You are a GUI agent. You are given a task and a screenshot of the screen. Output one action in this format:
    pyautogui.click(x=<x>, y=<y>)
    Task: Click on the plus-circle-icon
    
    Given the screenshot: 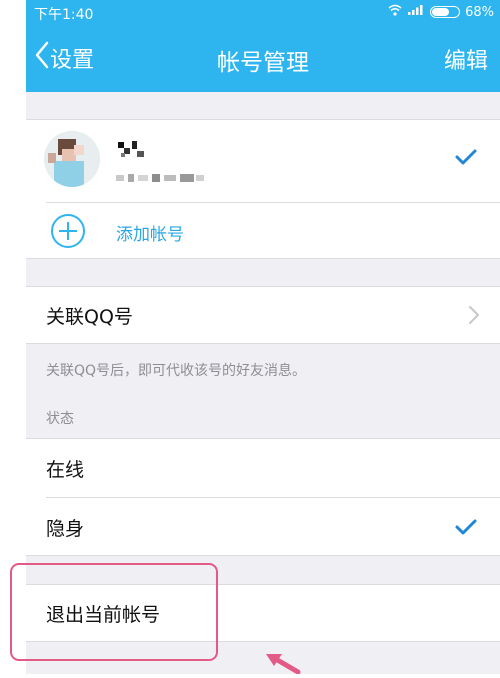 What is the action you would take?
    pyautogui.click(x=68, y=233)
    